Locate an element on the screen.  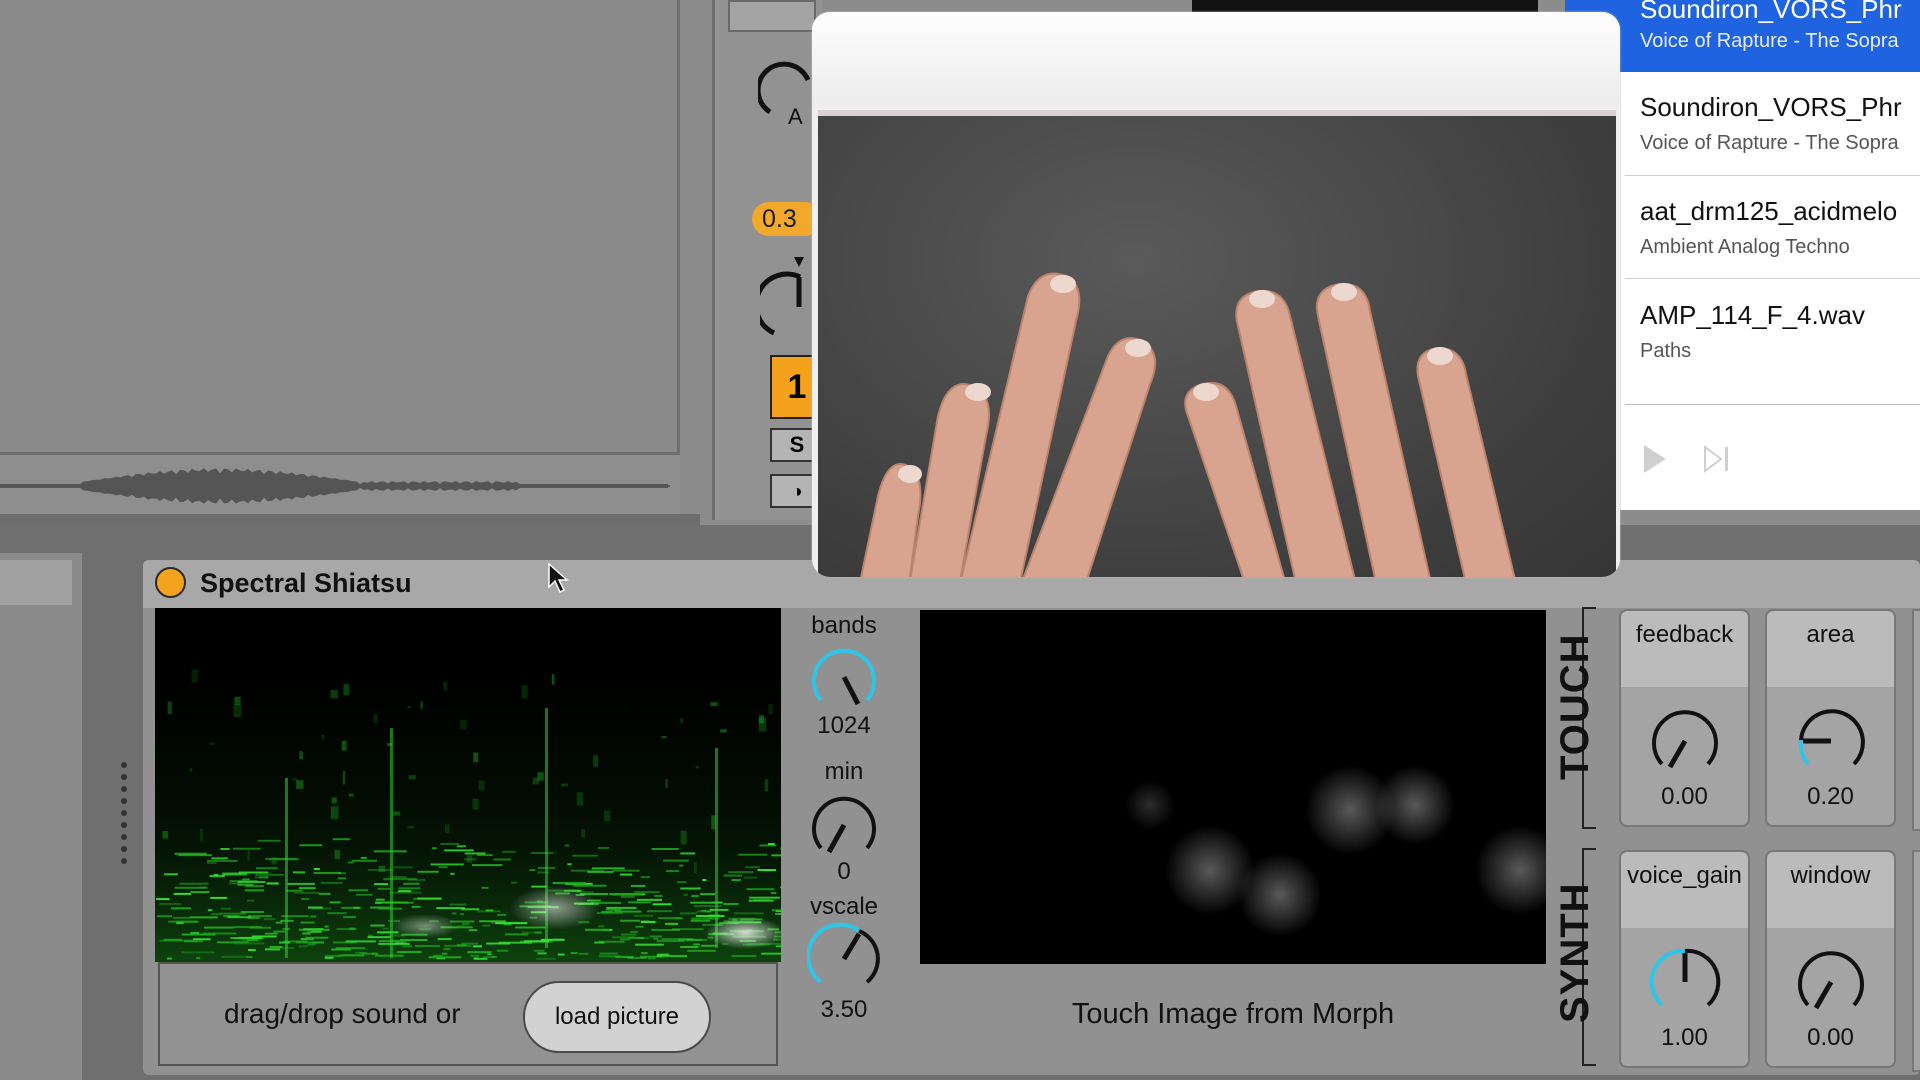
vscale-label: vscale is located at coordinates (844, 906).